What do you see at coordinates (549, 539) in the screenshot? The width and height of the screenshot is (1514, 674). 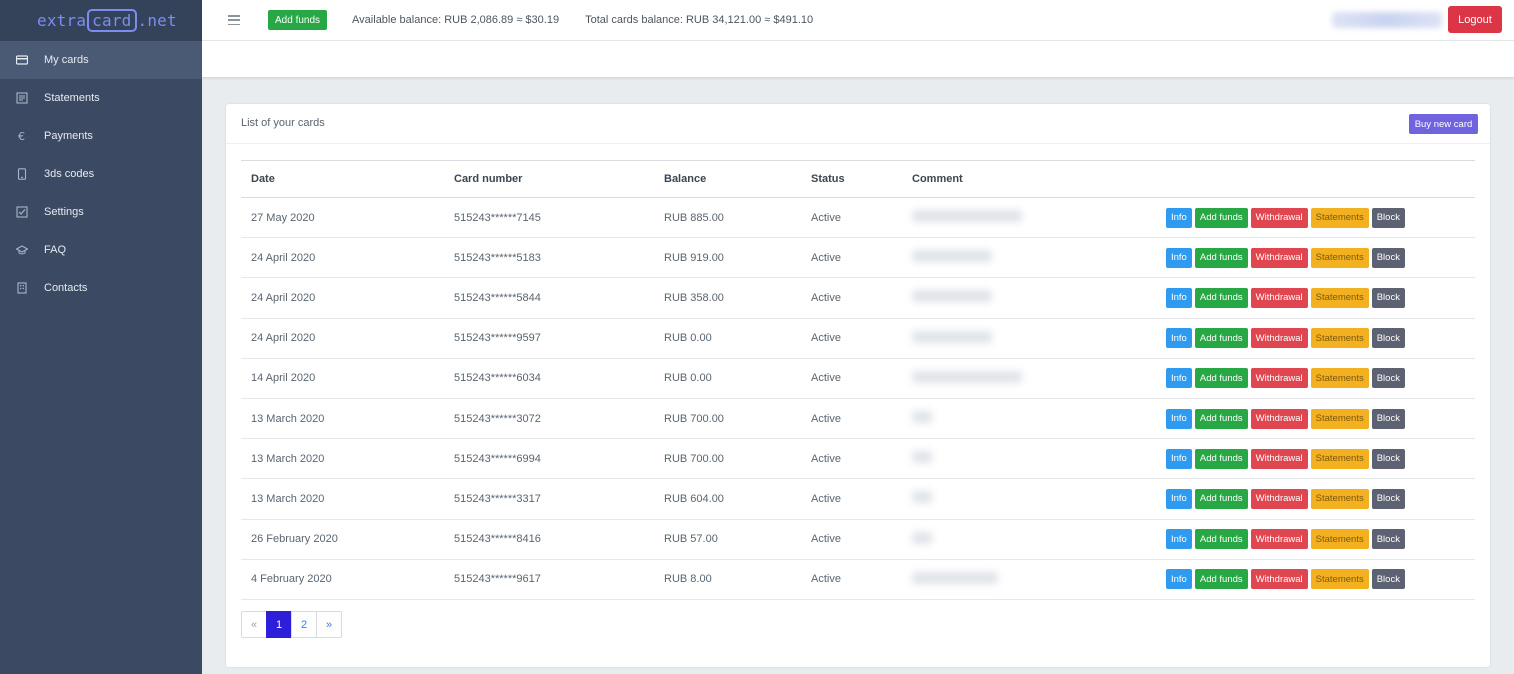 I see `row-card-number: 515243******8416` at bounding box center [549, 539].